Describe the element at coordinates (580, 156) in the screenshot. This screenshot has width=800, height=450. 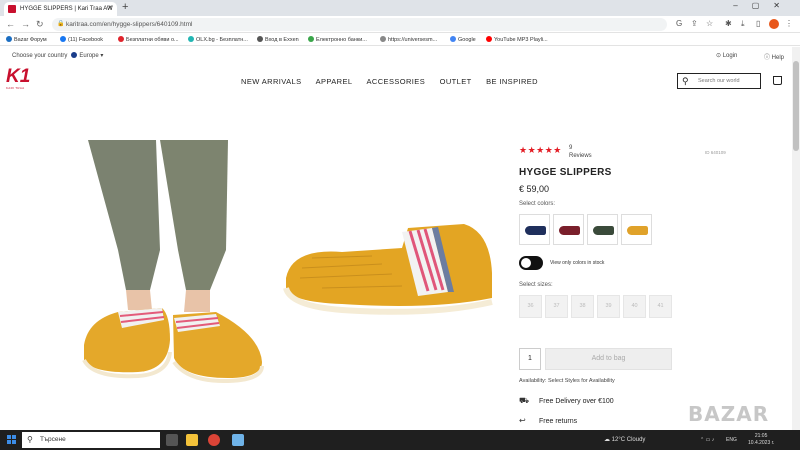
I see `reviews-label: Reviews` at that location.